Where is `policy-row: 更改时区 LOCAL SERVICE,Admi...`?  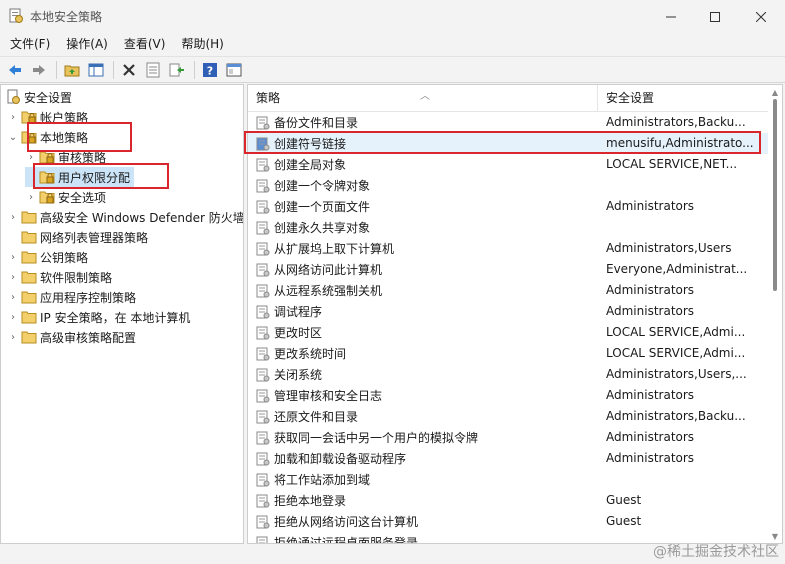 policy-row: 更改时区 LOCAL SERVICE,Admi... is located at coordinates (508, 332).